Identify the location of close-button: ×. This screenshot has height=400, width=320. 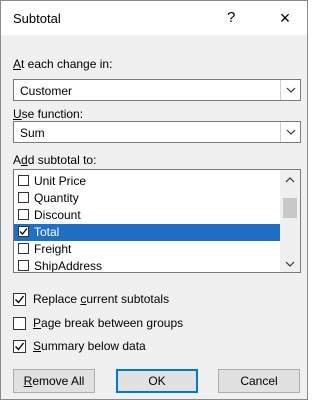
(285, 18).